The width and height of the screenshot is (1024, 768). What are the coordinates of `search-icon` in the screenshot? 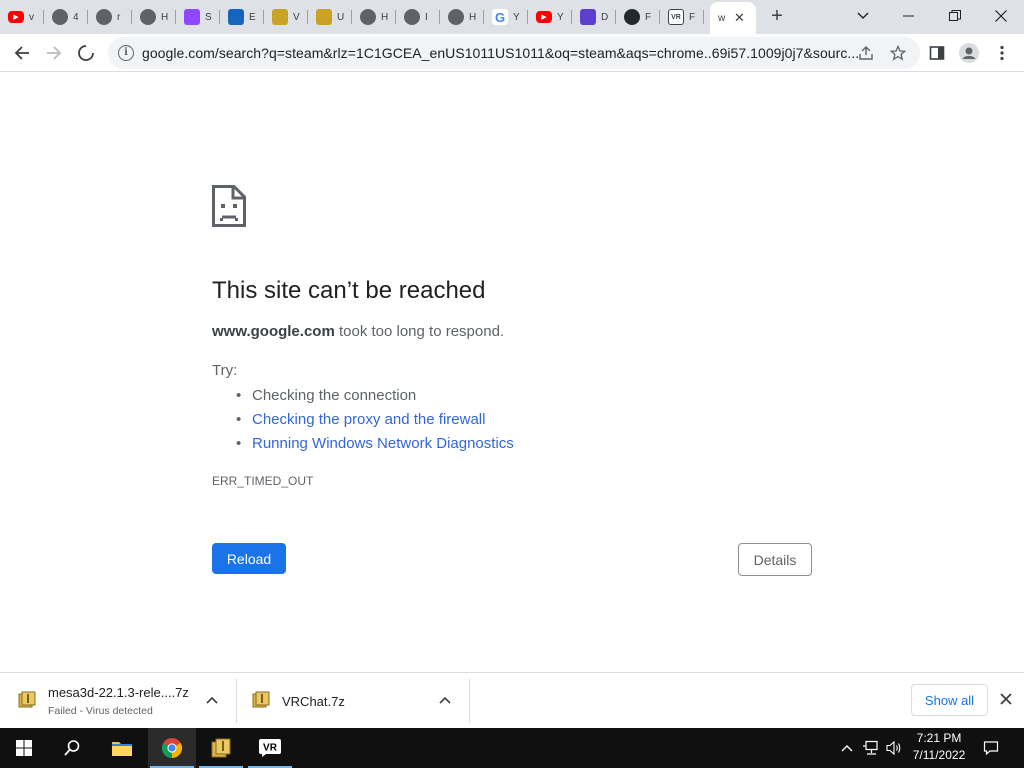 It's located at (72, 748).